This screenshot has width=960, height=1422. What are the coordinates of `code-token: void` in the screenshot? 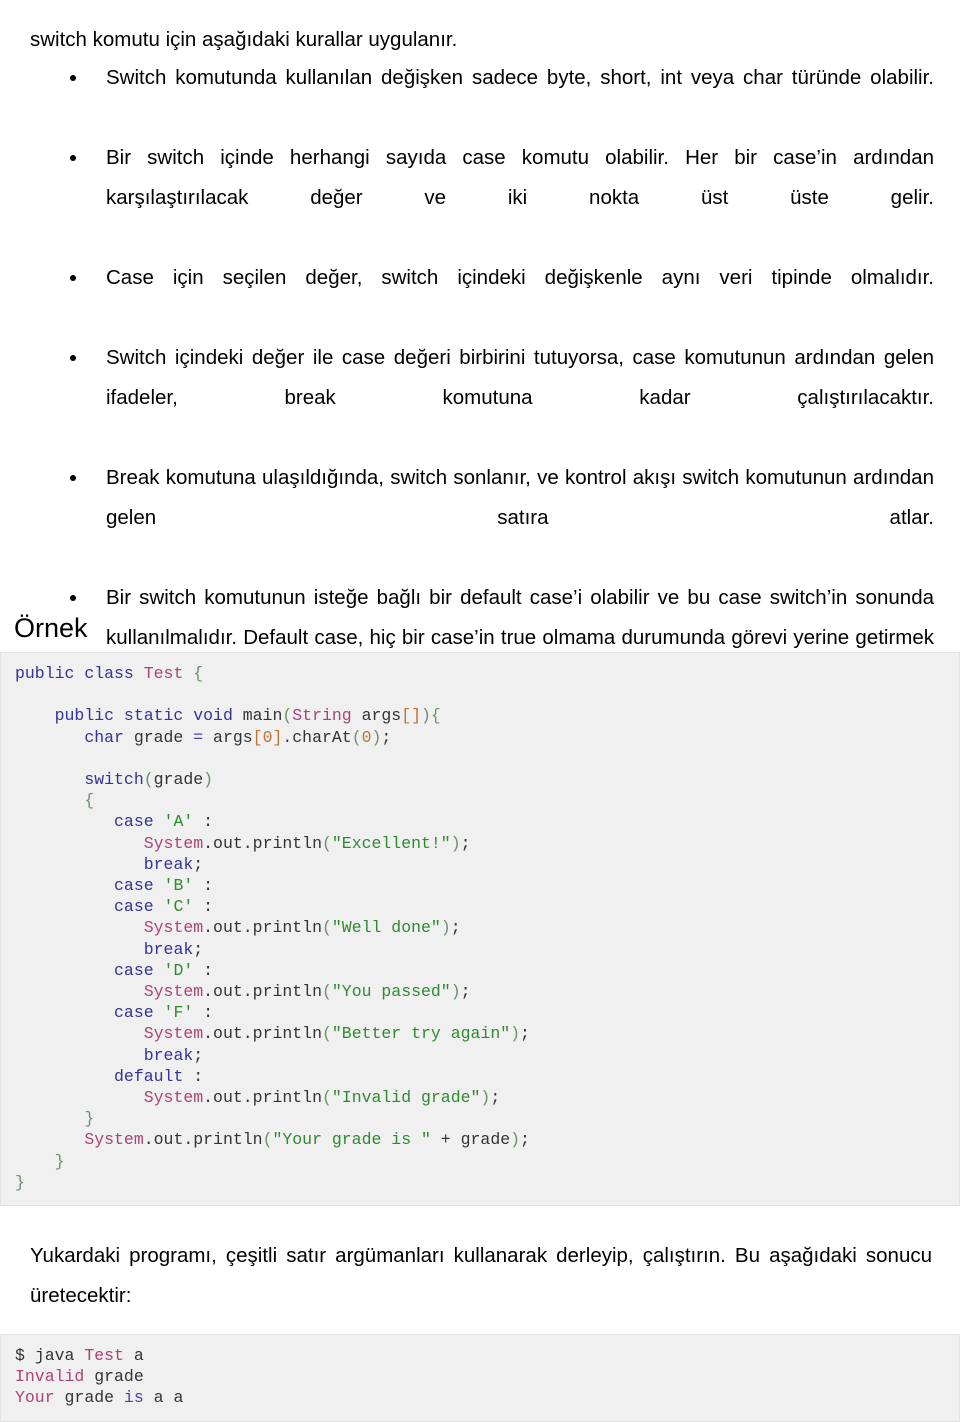 It's located at (218, 716).